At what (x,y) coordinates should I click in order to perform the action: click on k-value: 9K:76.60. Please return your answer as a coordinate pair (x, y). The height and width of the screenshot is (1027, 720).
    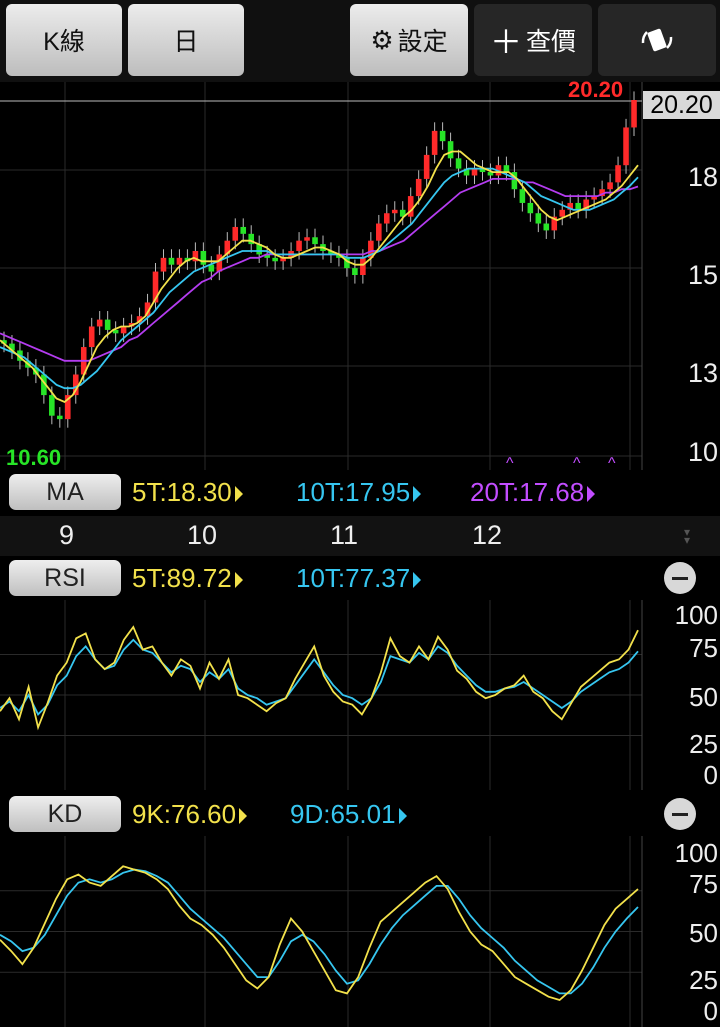
    Looking at the image, I should click on (190, 814).